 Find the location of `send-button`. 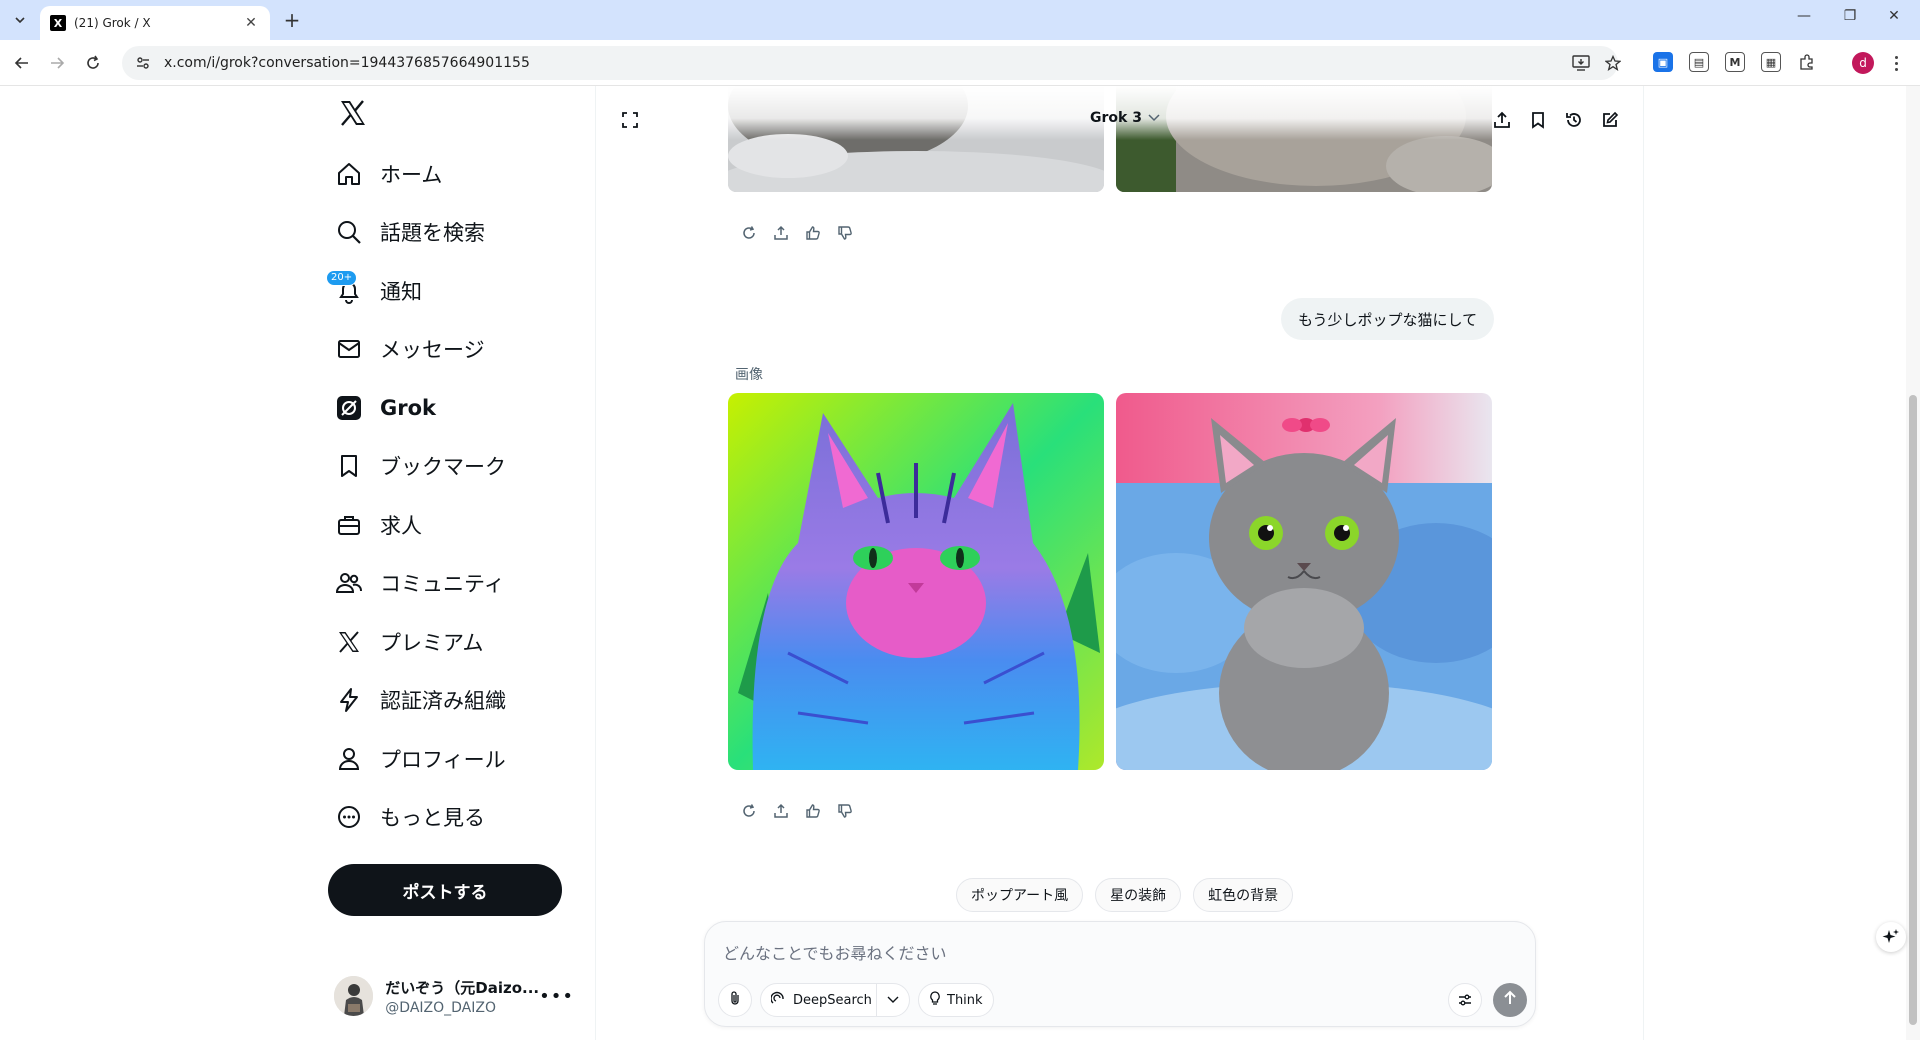

send-button is located at coordinates (1510, 1000).